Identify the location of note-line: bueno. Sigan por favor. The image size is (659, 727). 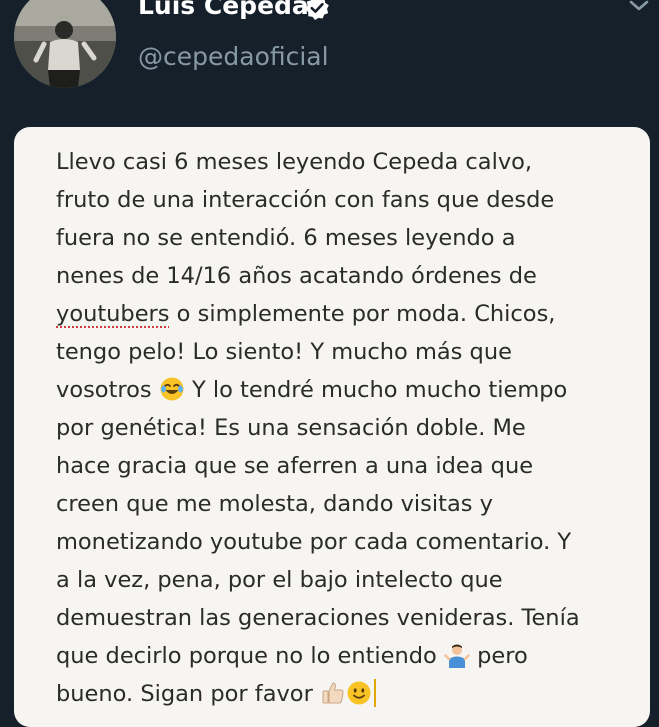
(353, 694).